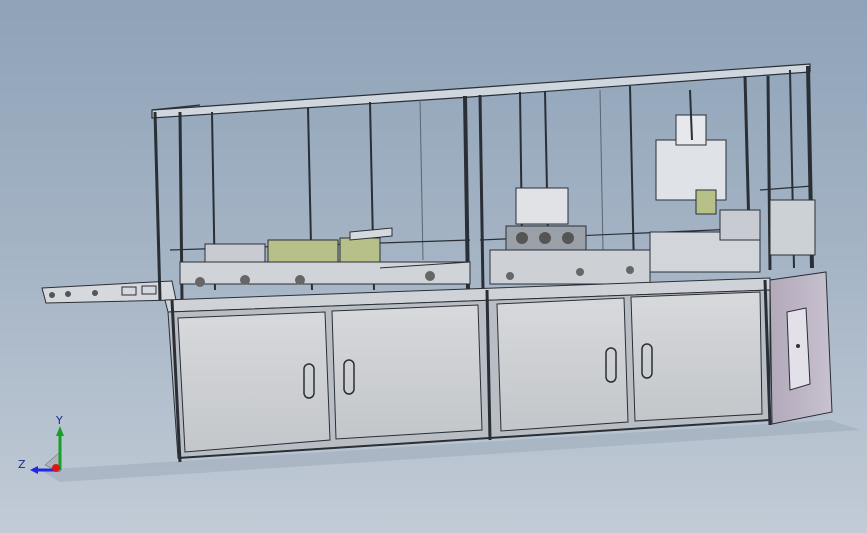  Describe the element at coordinates (325, 257) in the screenshot. I see `left-station-mechanism` at that location.